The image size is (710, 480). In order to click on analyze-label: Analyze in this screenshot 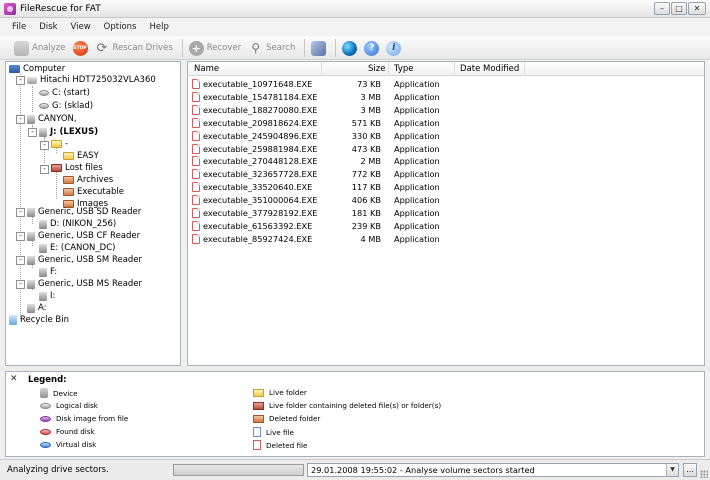, I will do `click(49, 48)`.